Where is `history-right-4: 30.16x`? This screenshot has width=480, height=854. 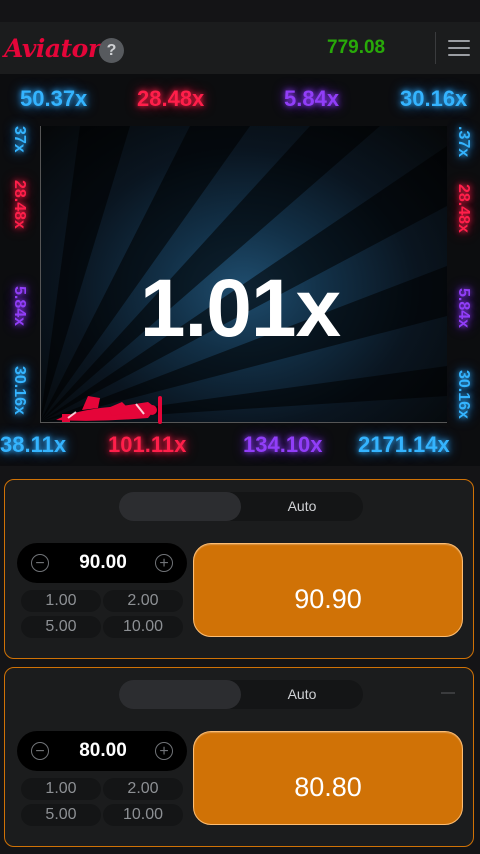 history-right-4: 30.16x is located at coordinates (463, 394).